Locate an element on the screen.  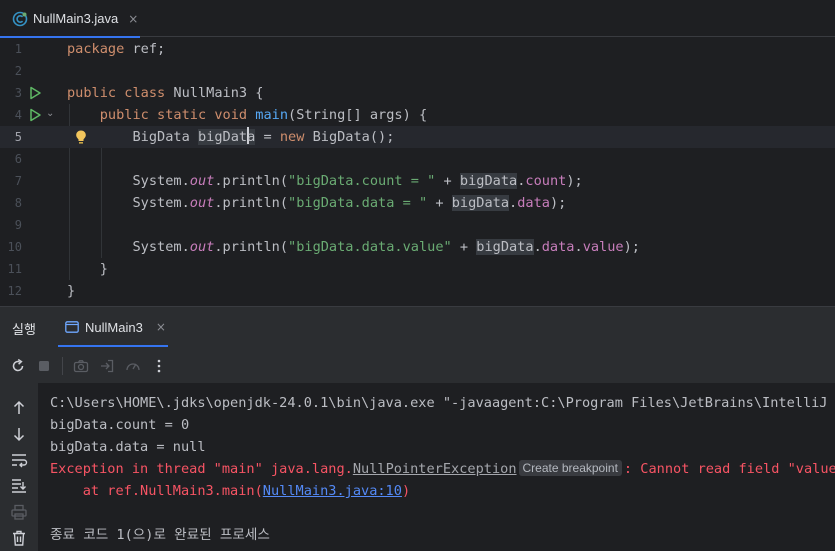
create-breakpoint-button: Create breakpoint is located at coordinates (570, 468).